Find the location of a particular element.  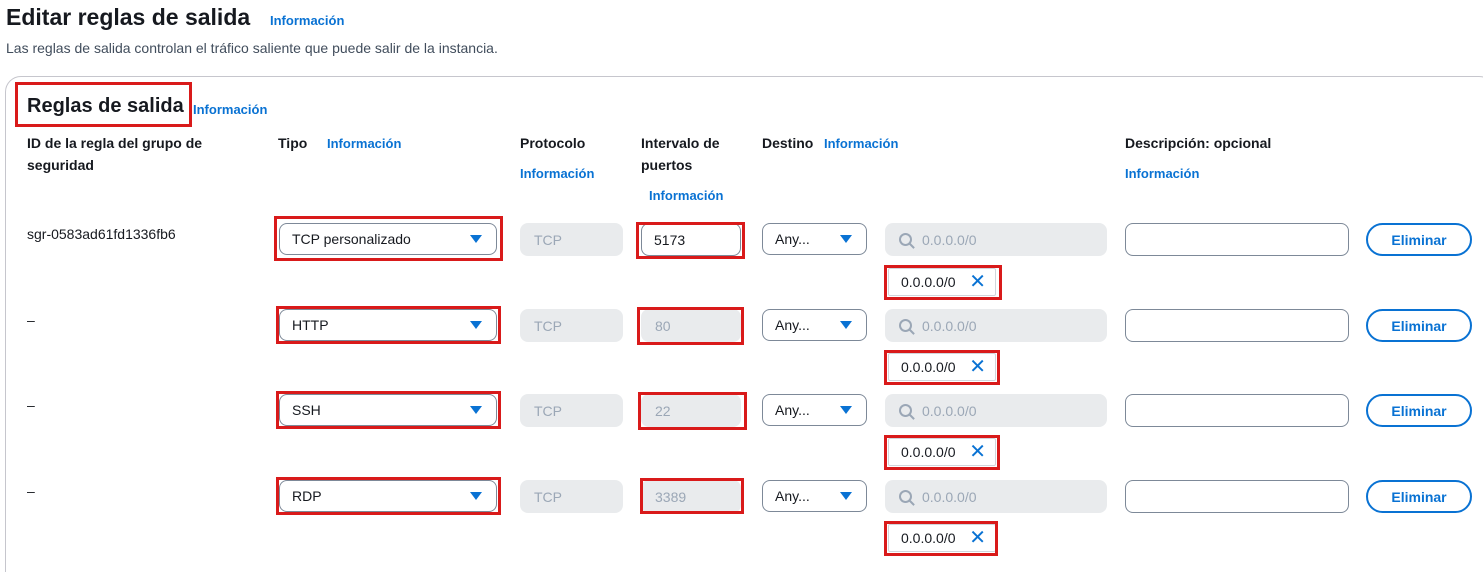

column-header-type: Tipo is located at coordinates (293, 143).